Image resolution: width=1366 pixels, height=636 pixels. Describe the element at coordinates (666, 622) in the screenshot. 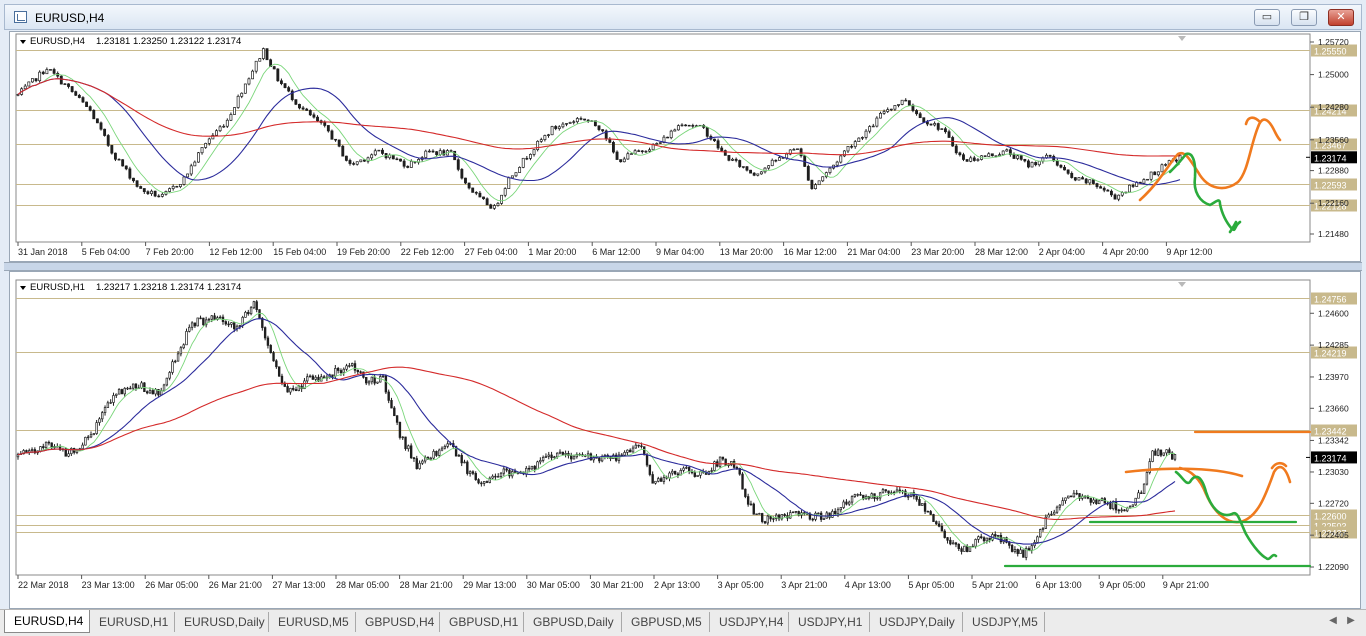

I see `chart-tab-gbpusd-m5: GBPUSD,M5` at that location.